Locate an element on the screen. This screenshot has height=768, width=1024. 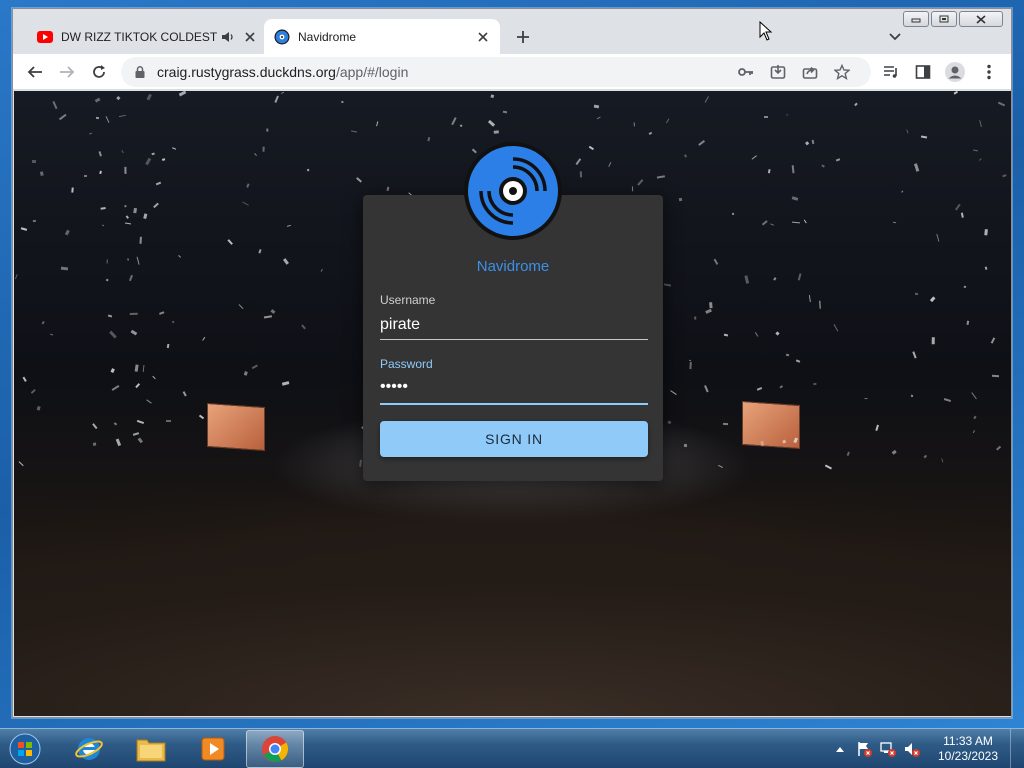
navidrome-icon is located at coordinates (282, 36).